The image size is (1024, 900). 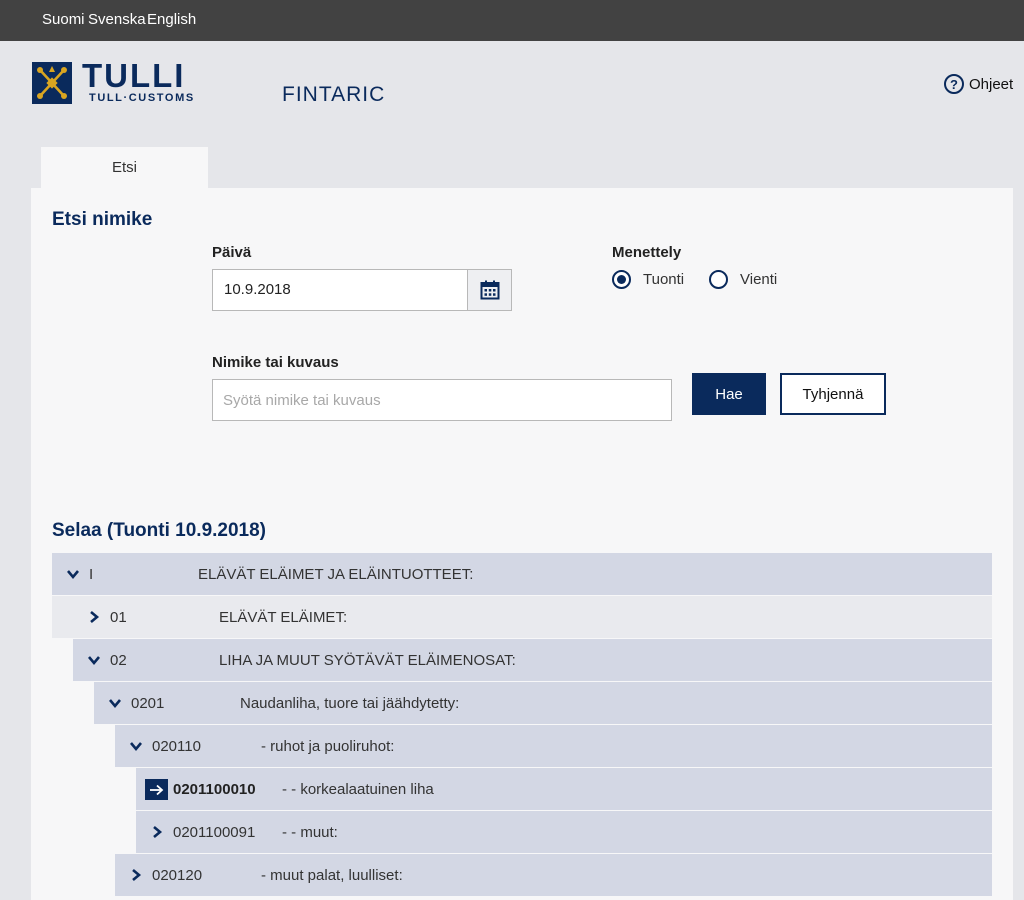 I want to click on tree-row: 01 ELÄVÄT ELÄIMET:, so click(x=522, y=617).